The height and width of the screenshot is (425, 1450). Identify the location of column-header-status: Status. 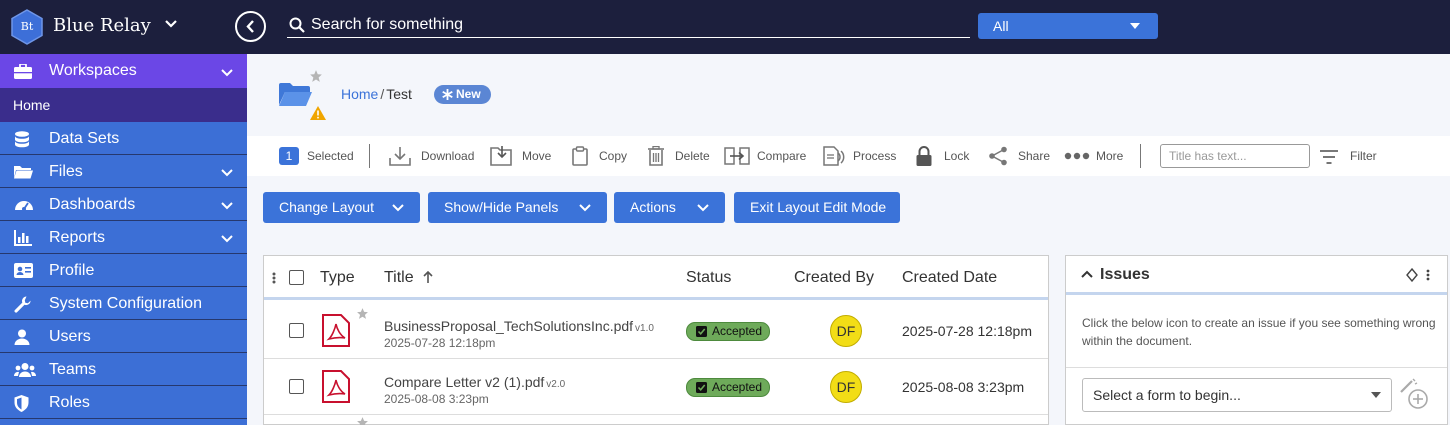
(708, 278).